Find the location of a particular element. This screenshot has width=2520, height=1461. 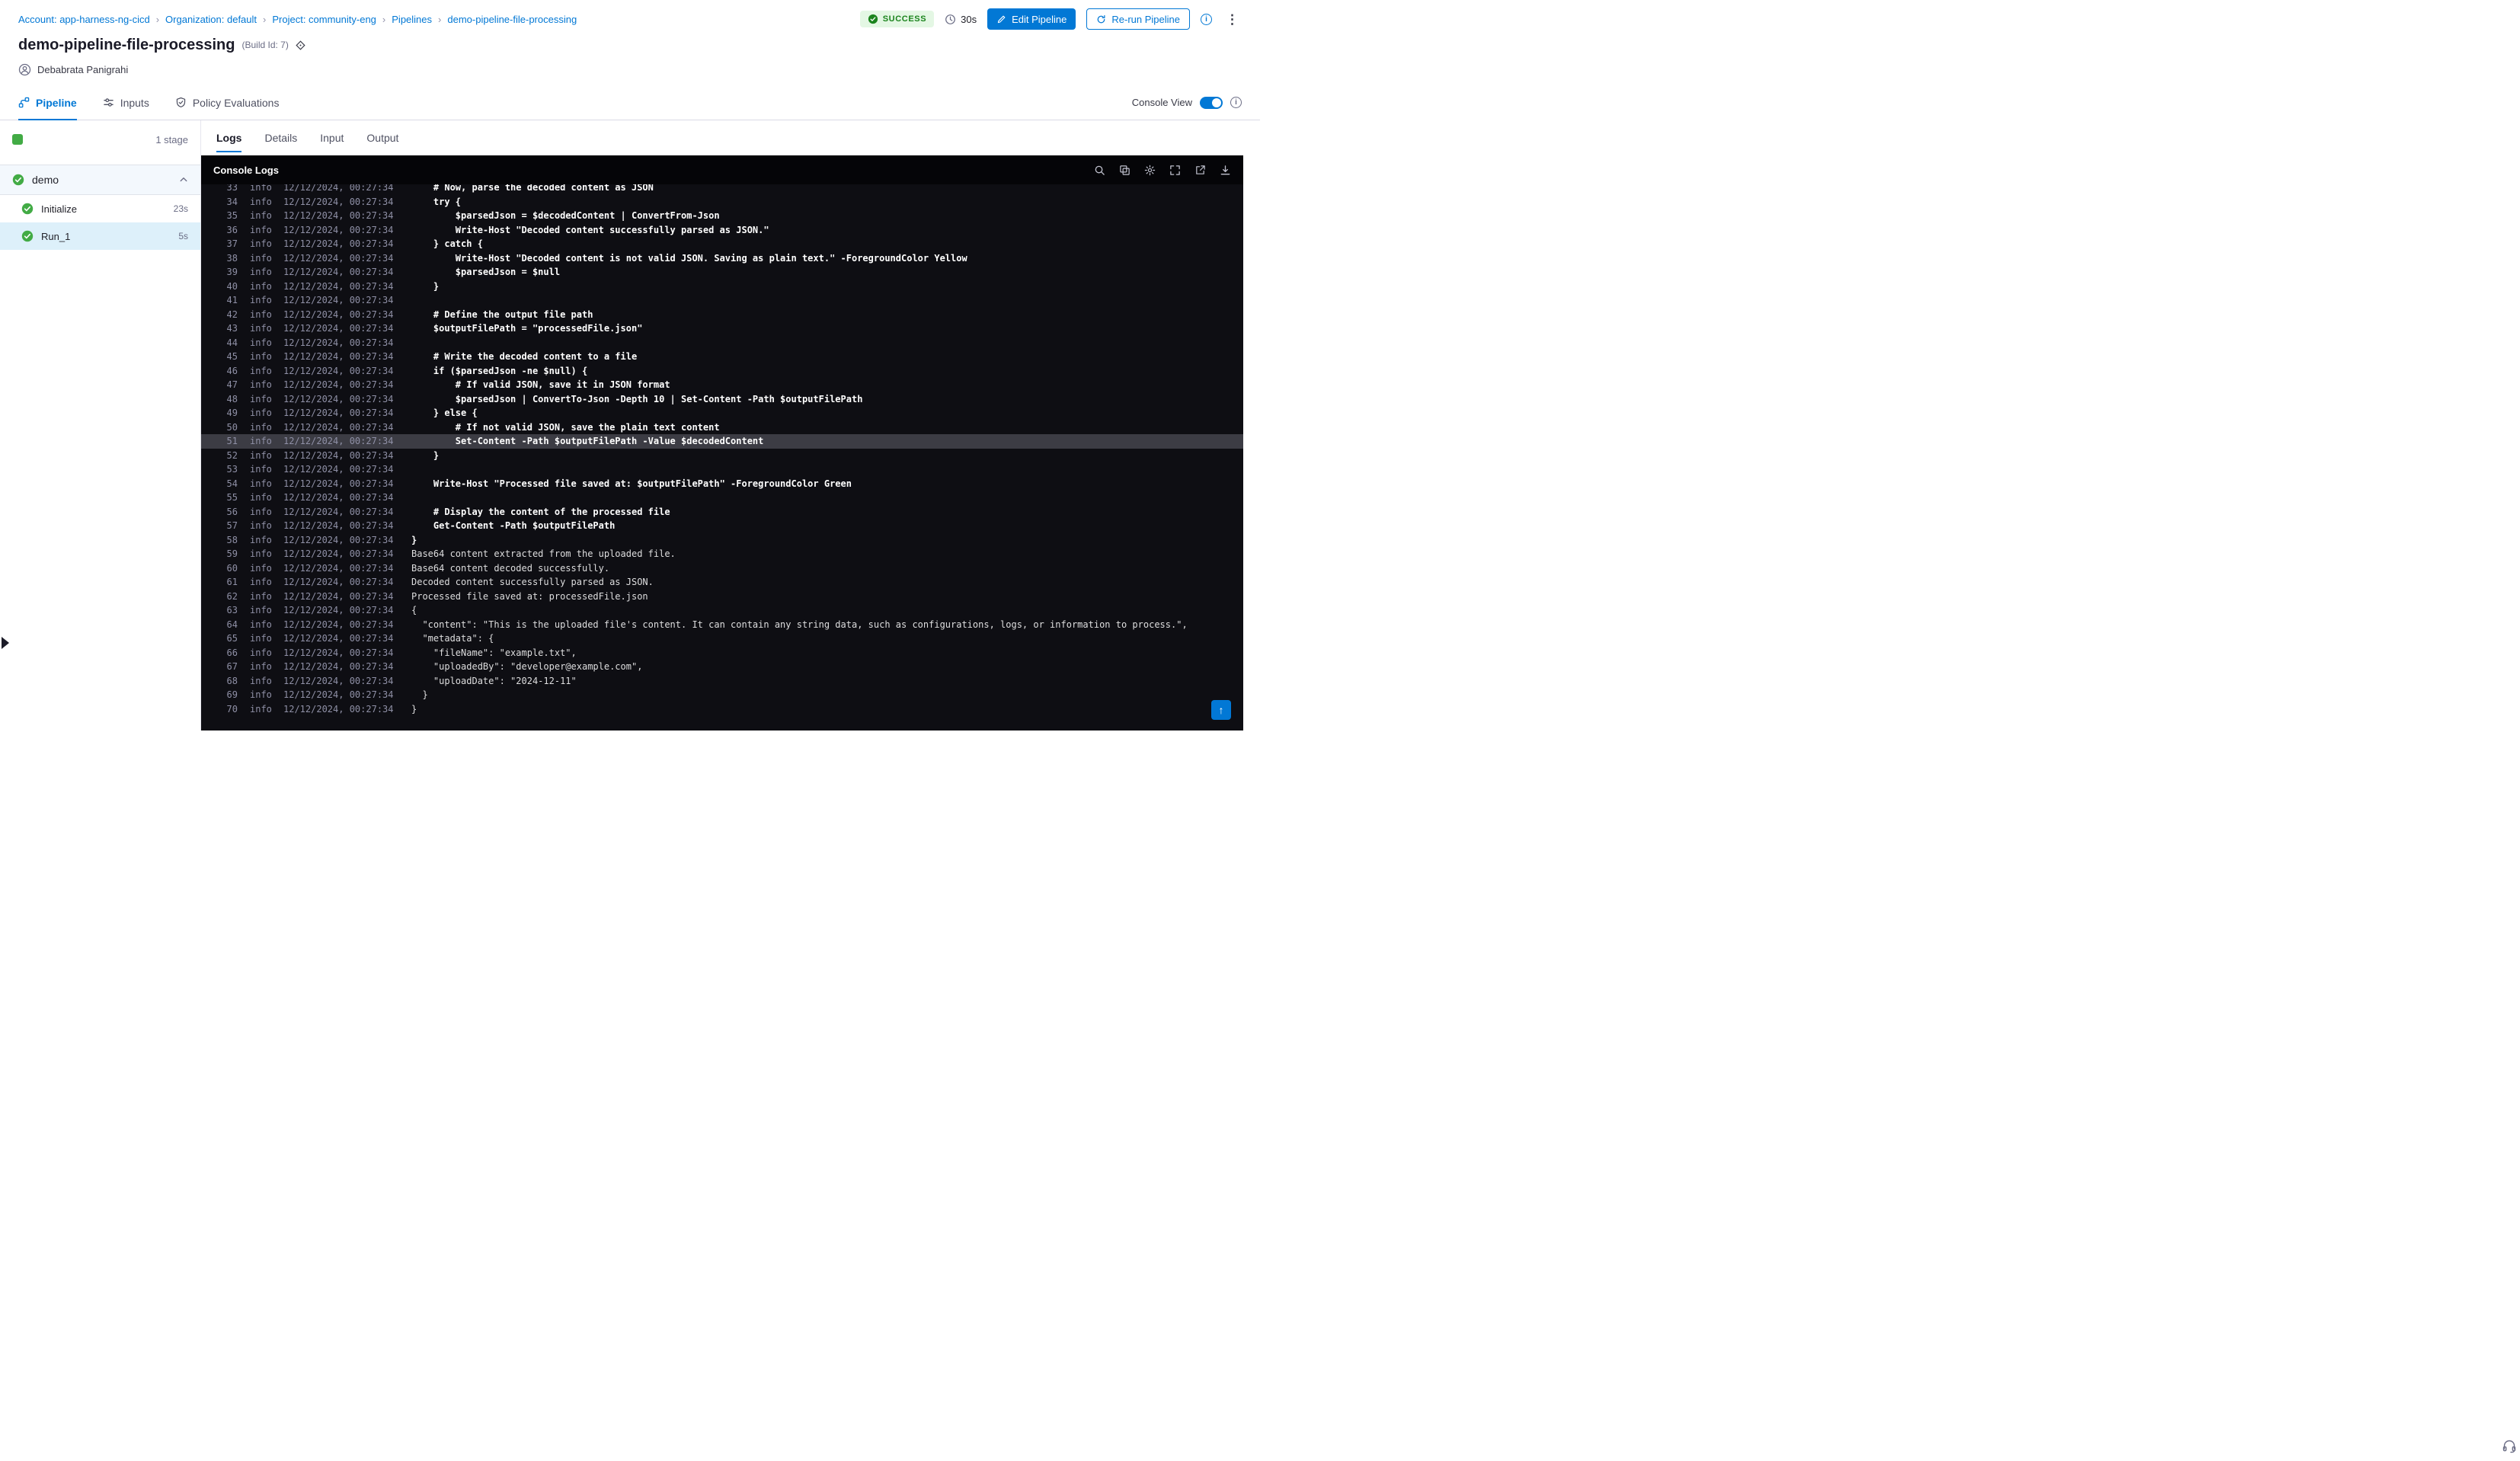

breadcrumb-link: Account: app-harness-ng-cicd is located at coordinates (84, 19).